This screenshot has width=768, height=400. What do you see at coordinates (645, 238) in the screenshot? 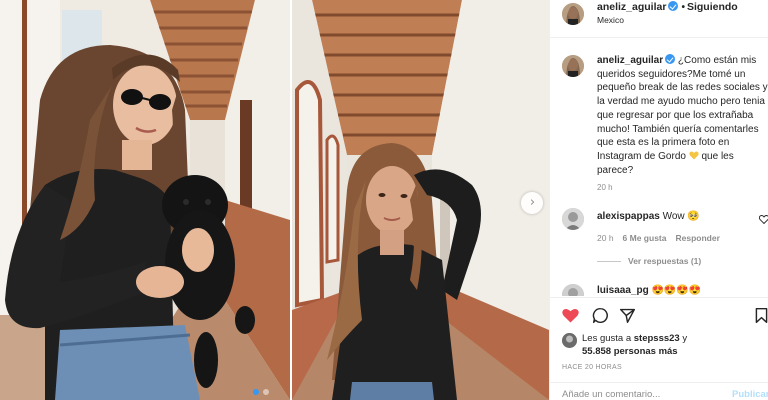
I see `comment-likes: 6 Me gusta` at bounding box center [645, 238].